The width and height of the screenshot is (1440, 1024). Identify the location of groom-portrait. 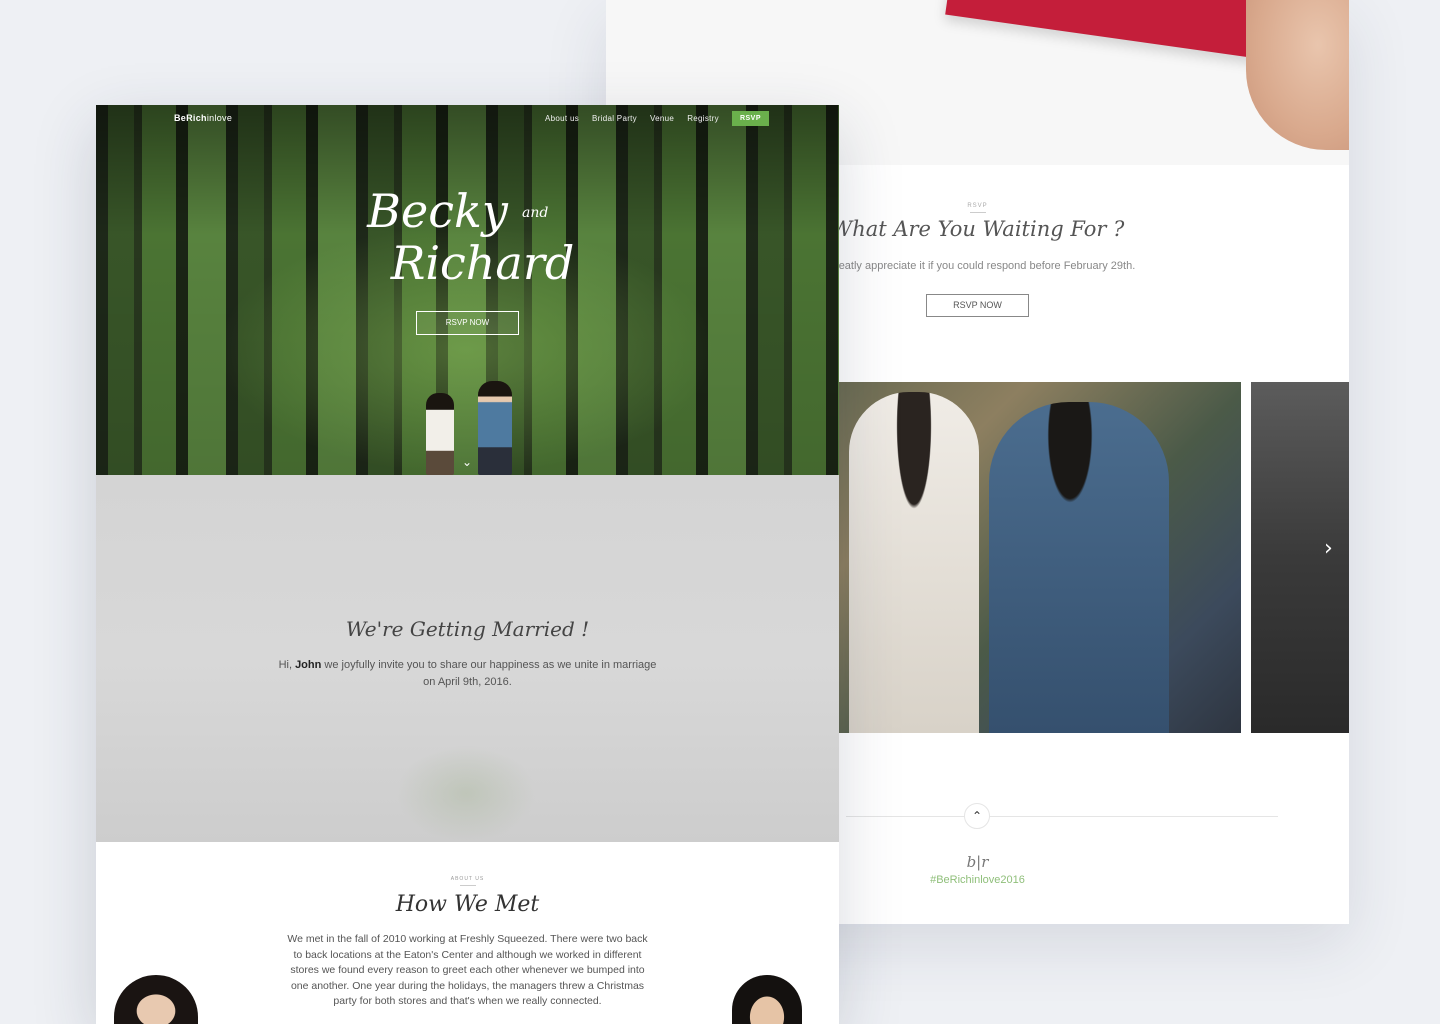
(767, 999).